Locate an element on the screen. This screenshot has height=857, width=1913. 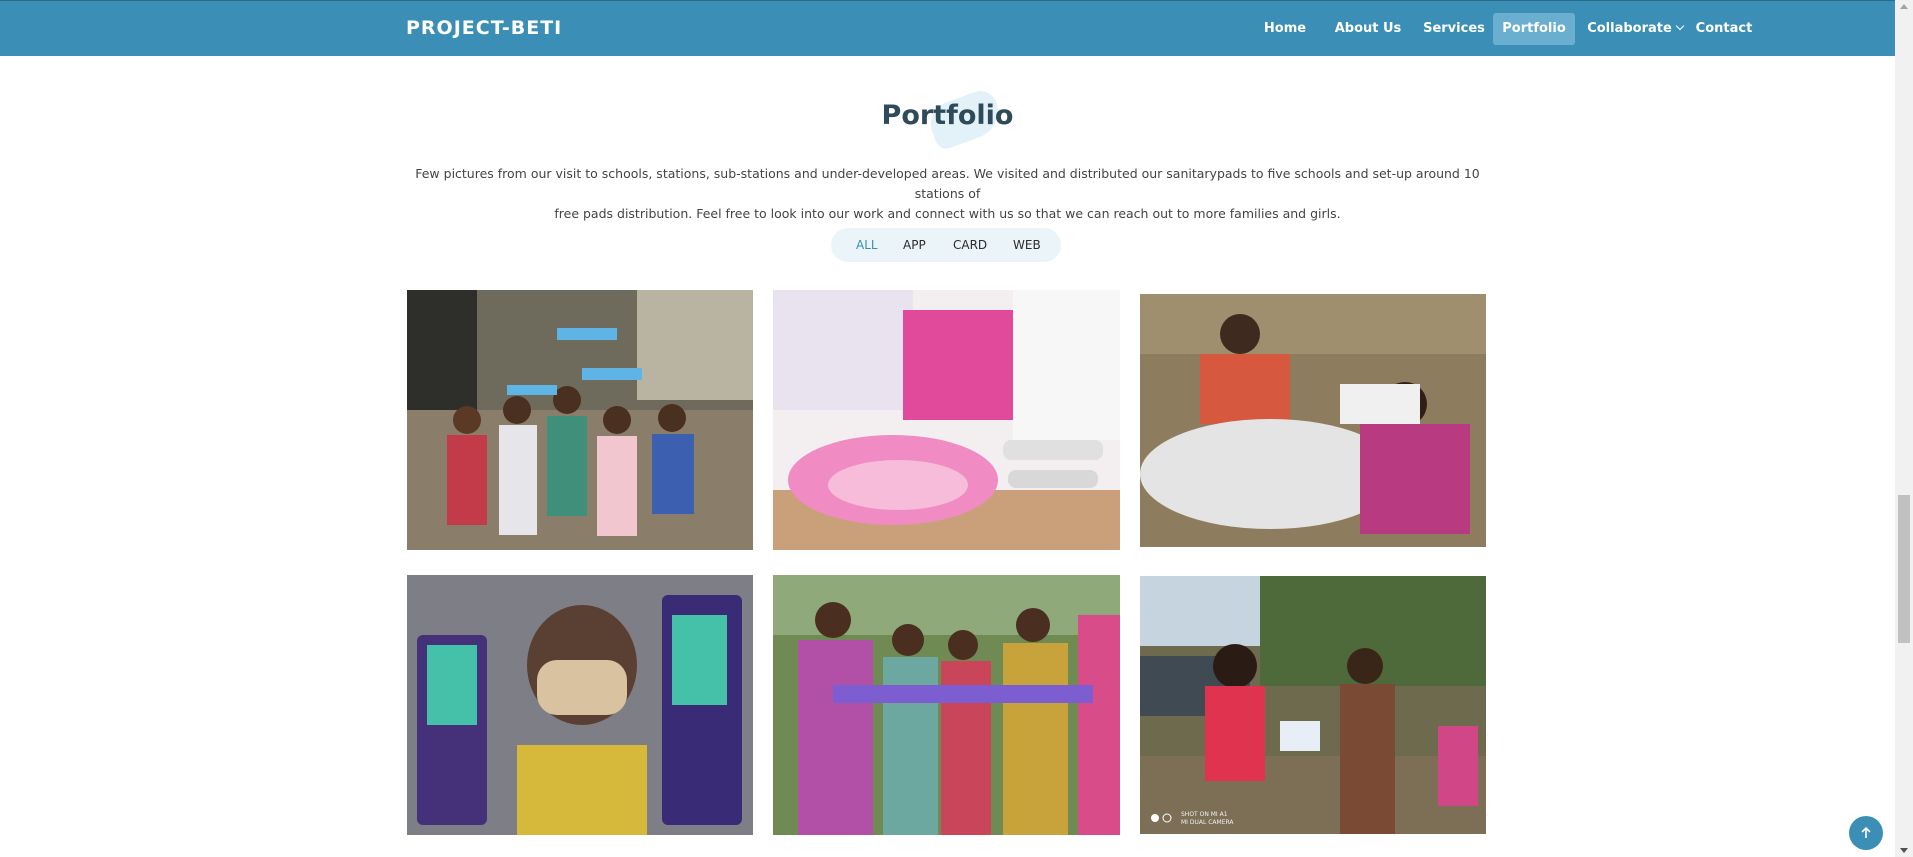
section-title: Portfolio is located at coordinates (947, 115).